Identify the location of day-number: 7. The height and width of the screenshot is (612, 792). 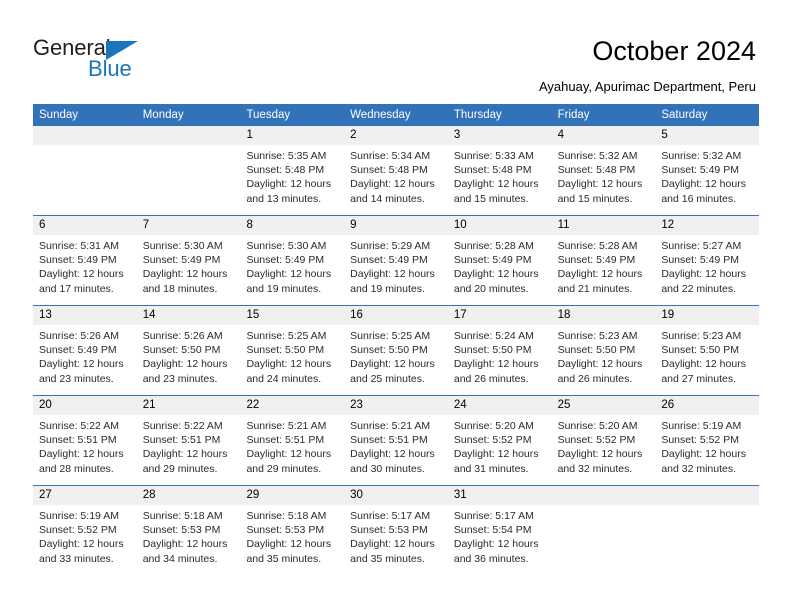
(188, 225).